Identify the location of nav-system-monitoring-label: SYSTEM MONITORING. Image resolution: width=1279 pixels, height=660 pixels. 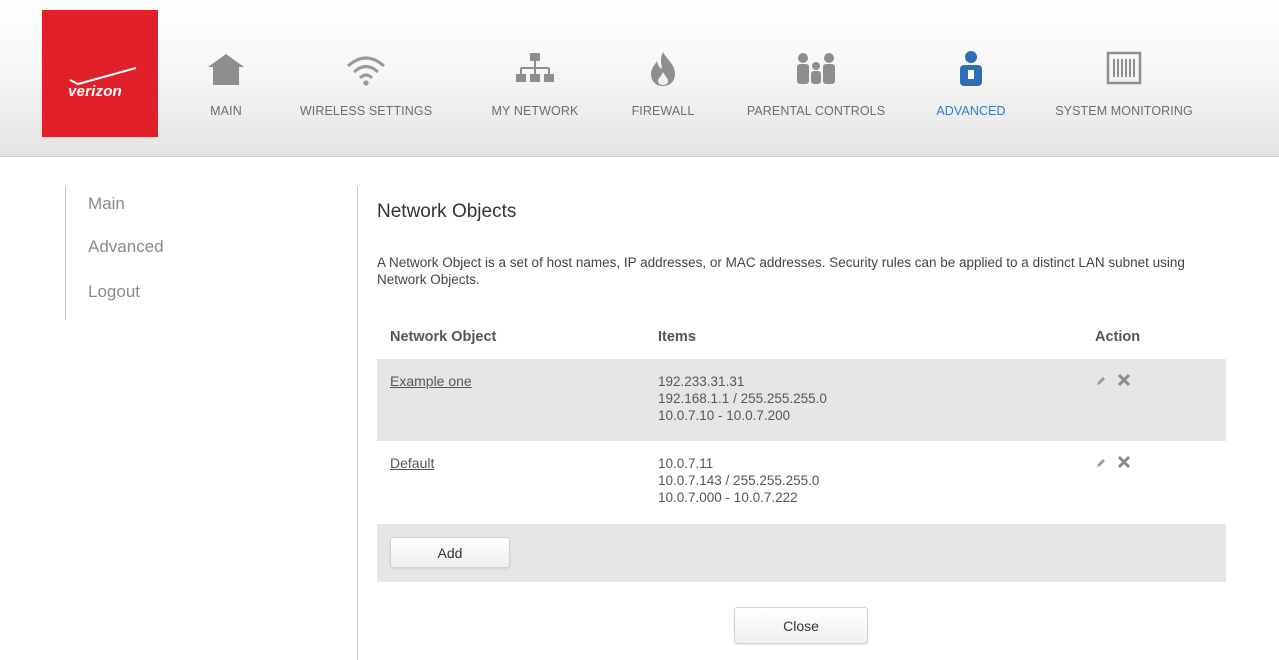
(1124, 111).